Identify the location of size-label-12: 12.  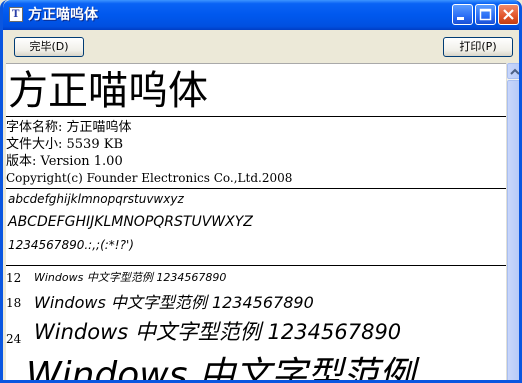
(14, 278).